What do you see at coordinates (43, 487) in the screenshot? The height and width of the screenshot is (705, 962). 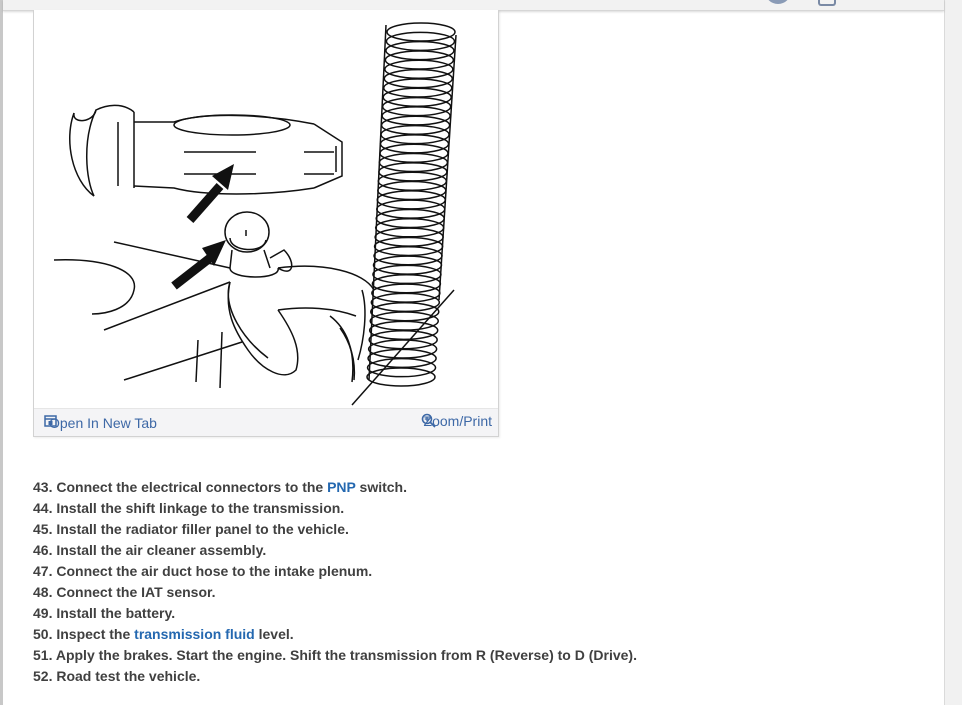 I see `step-number: 43.` at bounding box center [43, 487].